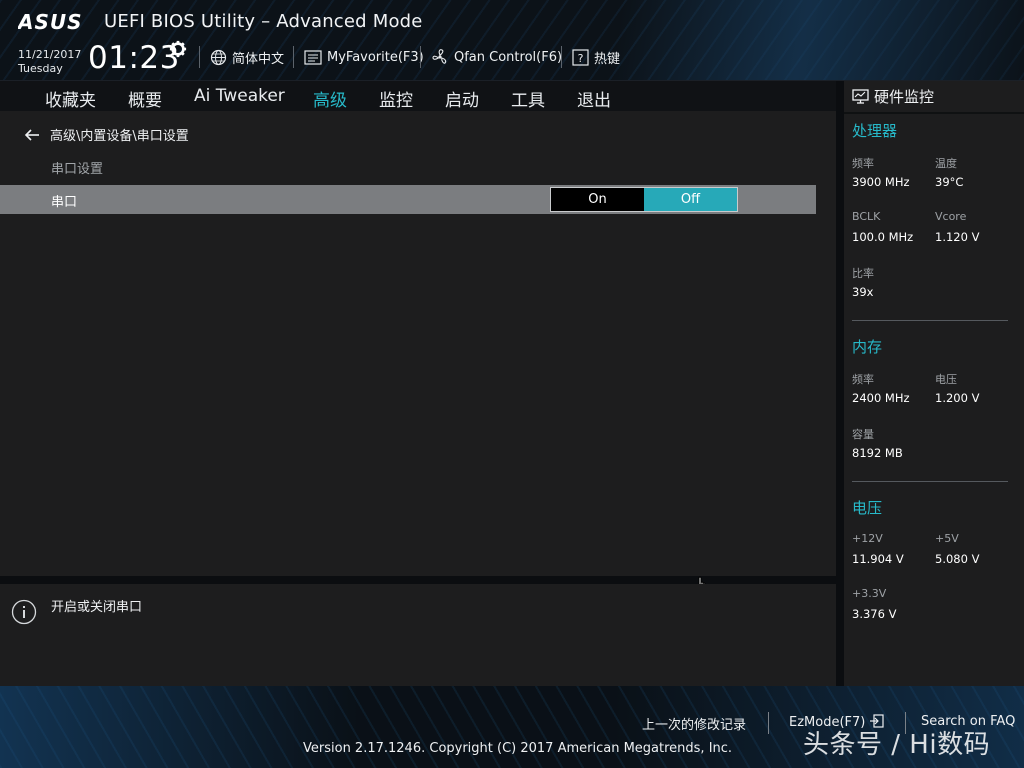 The height and width of the screenshot is (768, 1024). What do you see at coordinates (439, 56) in the screenshot?
I see `fan-icon` at bounding box center [439, 56].